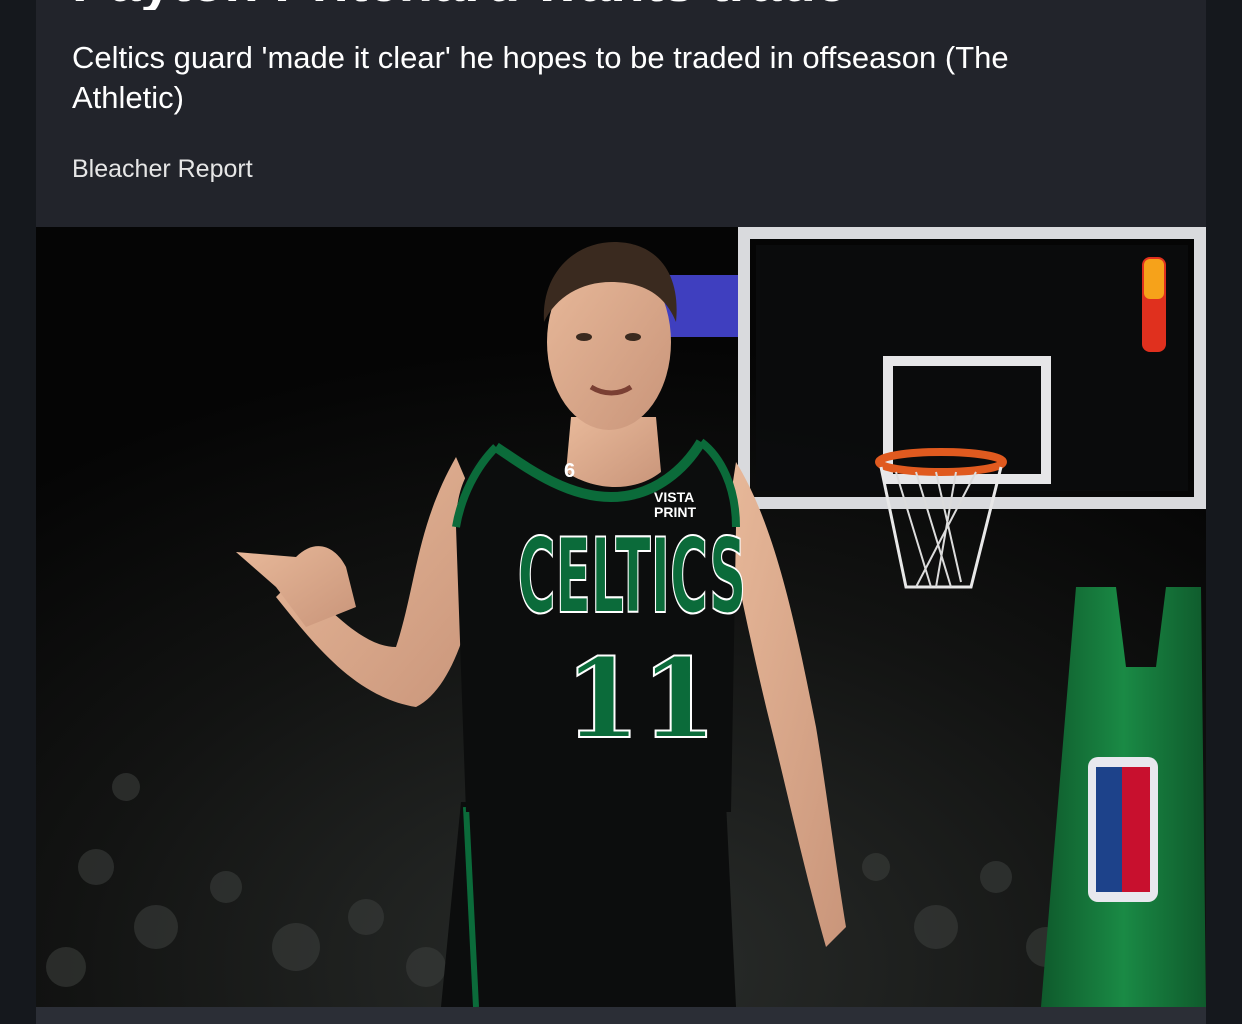  I want to click on article-source: Bleacher Report, so click(162, 169).